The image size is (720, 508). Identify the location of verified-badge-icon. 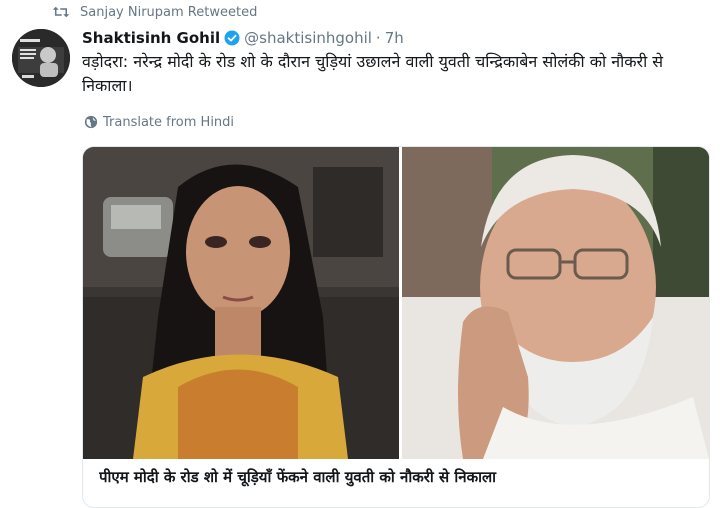
(232, 38).